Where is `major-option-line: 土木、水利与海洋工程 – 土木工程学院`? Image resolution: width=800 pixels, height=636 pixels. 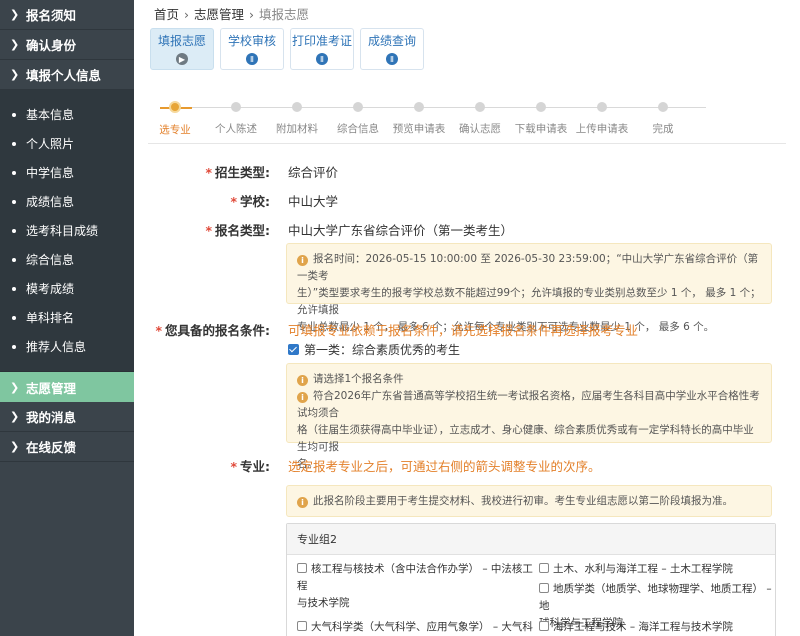
major-option-line: 土木、水利与海洋工程 – 土木工程学院 is located at coordinates (657, 569).